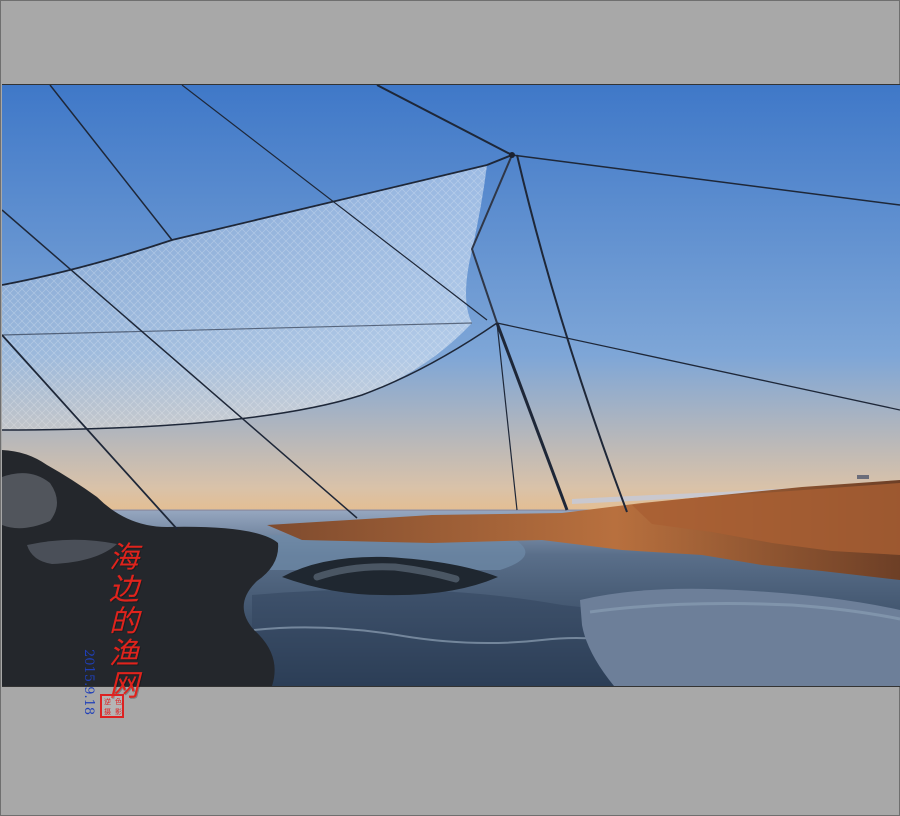 This screenshot has width=900, height=816. I want to click on seal-char-3: 摄, so click(107, 712).